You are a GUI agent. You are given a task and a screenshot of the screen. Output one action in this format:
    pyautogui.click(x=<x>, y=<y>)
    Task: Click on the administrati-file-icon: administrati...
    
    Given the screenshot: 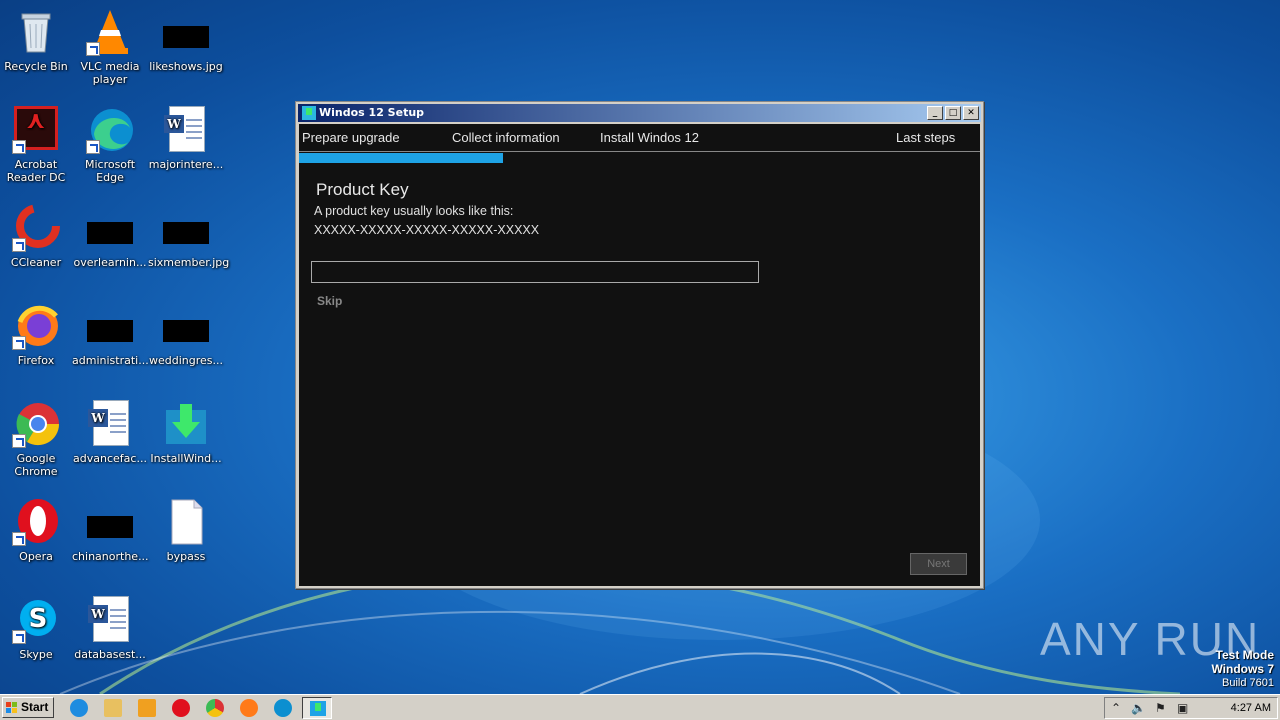 What is the action you would take?
    pyautogui.click(x=110, y=334)
    